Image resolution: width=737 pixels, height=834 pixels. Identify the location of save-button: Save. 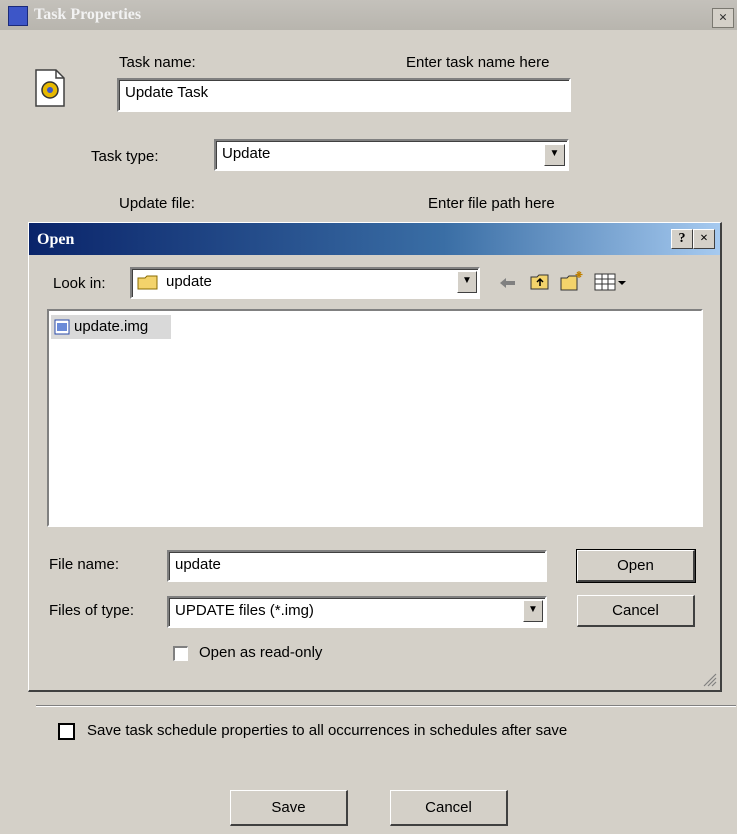
(289, 808).